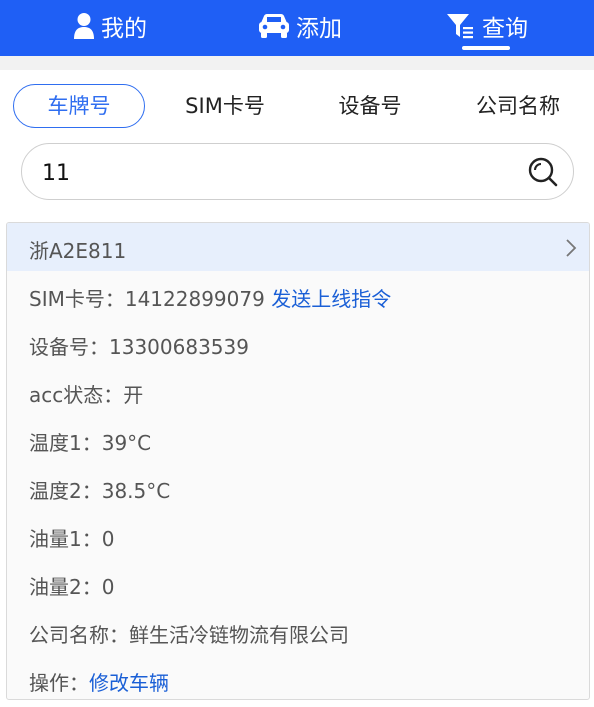 The width and height of the screenshot is (594, 707). I want to click on divider, so click(297, 63).